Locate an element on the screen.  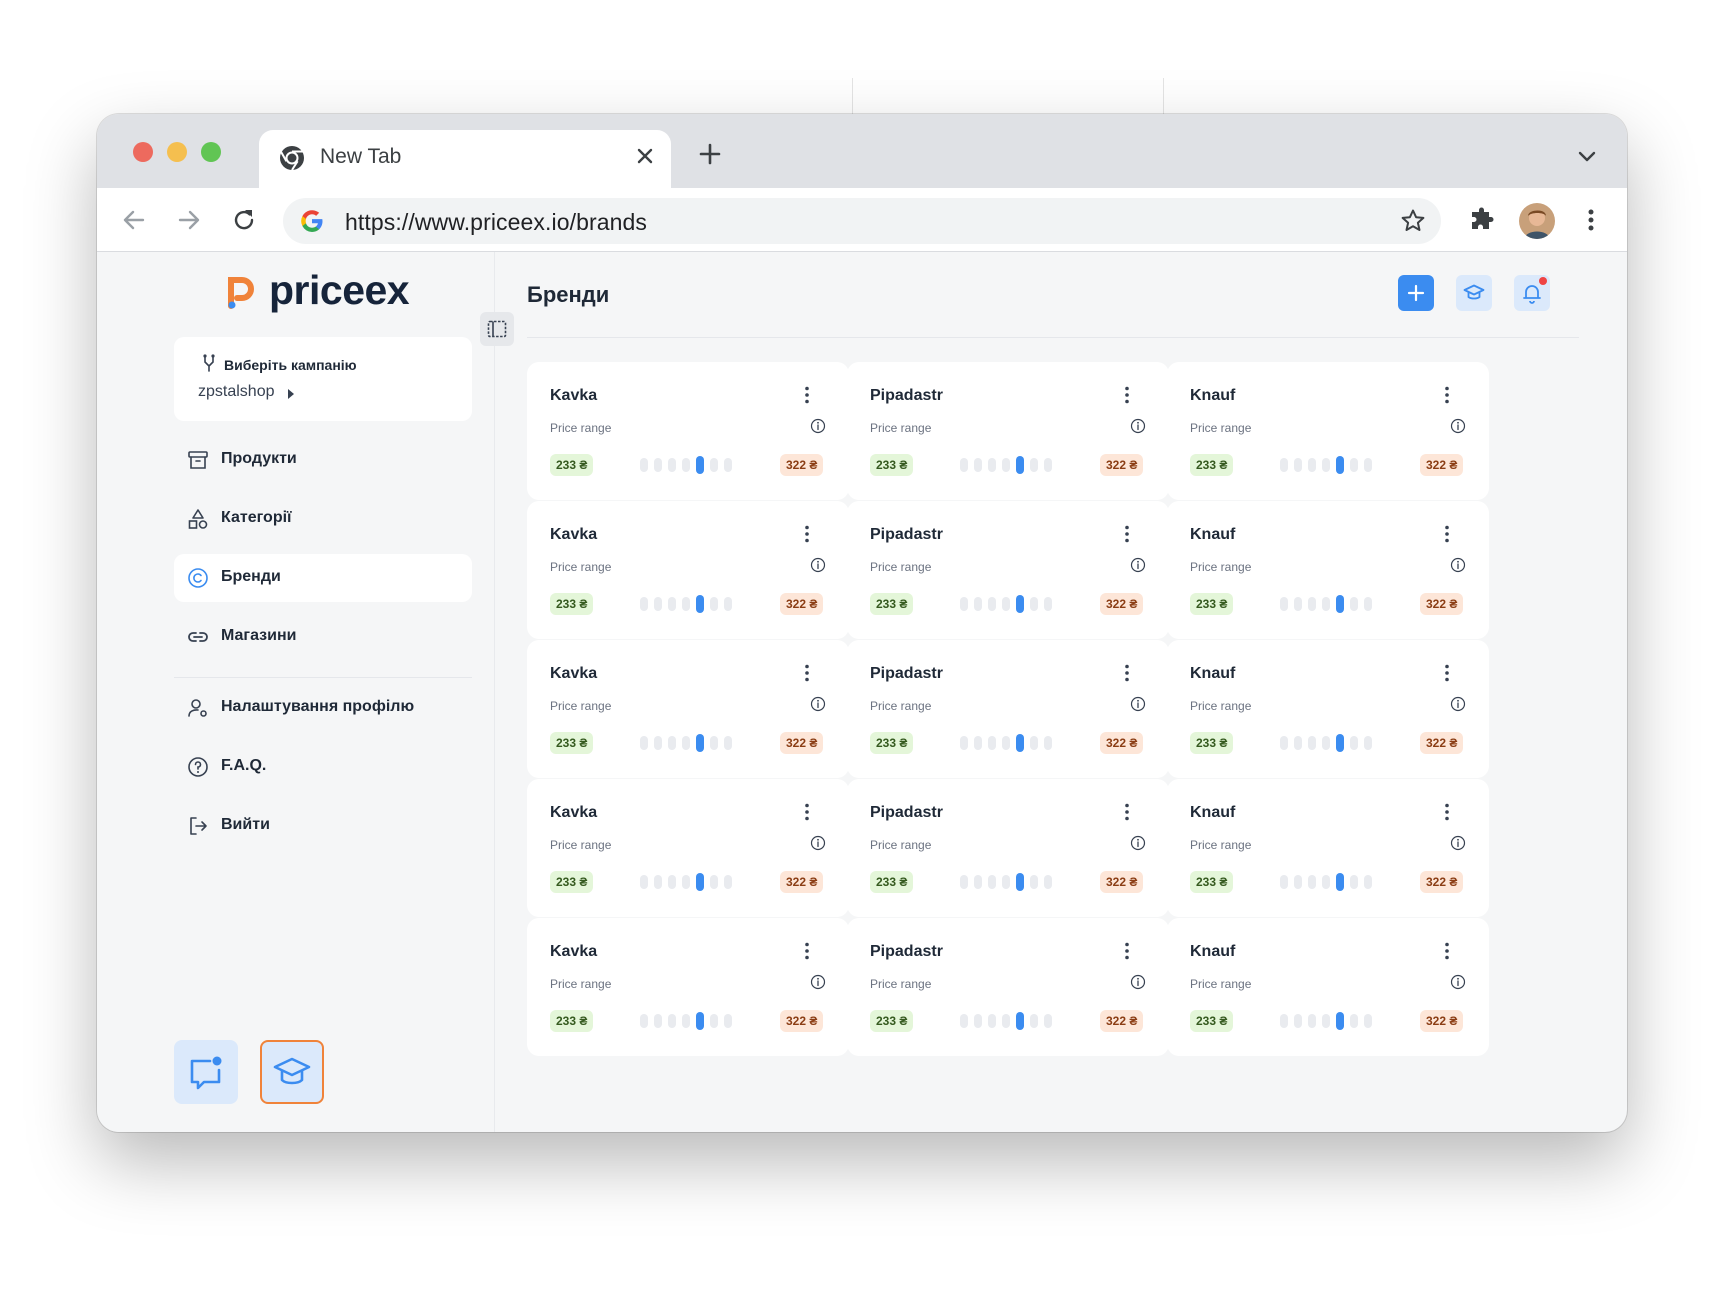
zoom-window-button is located at coordinates (211, 152).